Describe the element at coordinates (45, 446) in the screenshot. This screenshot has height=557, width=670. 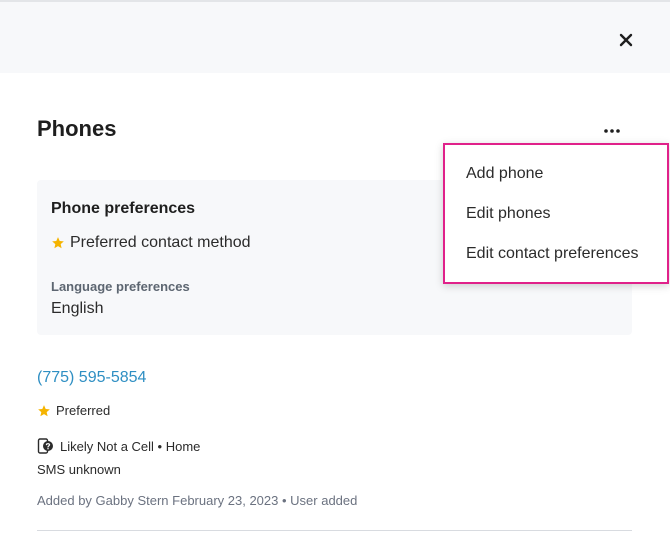
I see `phone-question-icon` at that location.